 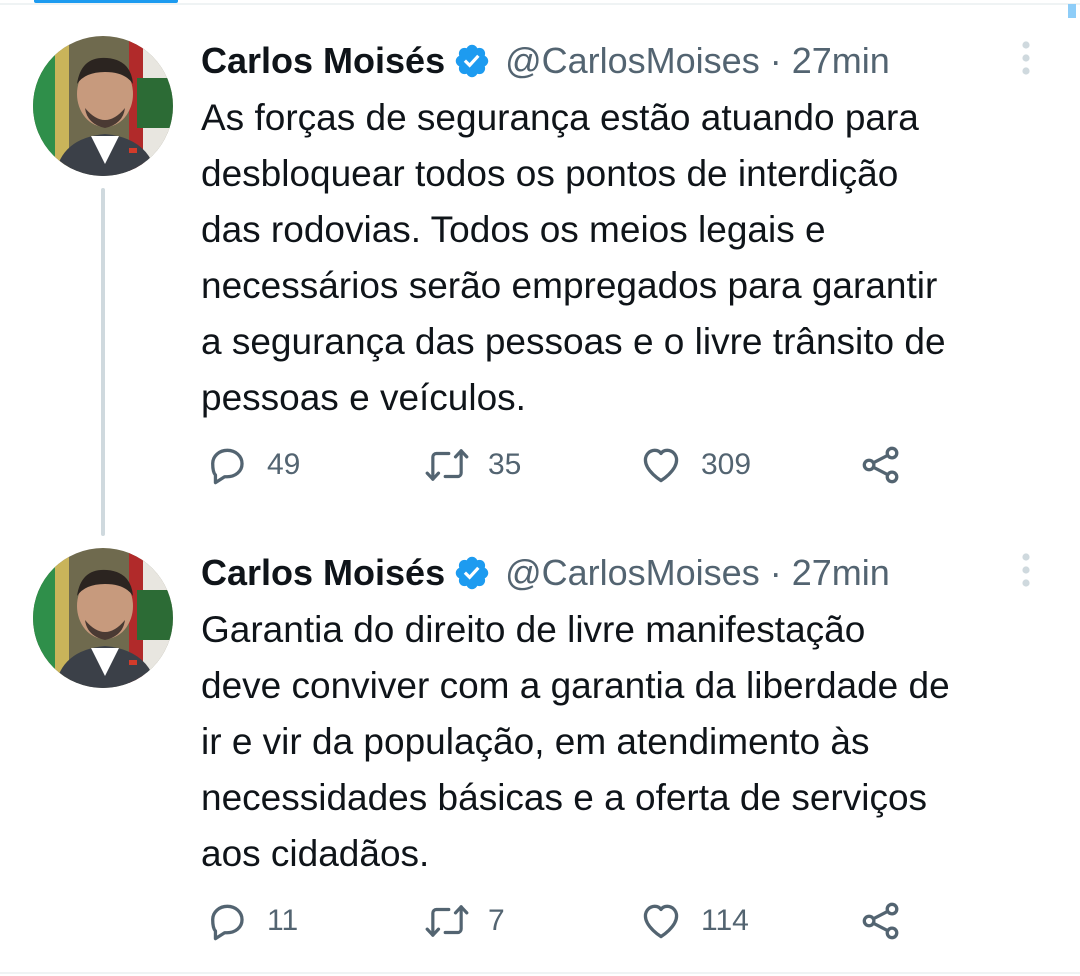 What do you see at coordinates (103, 362) in the screenshot?
I see `thread-connector-line` at bounding box center [103, 362].